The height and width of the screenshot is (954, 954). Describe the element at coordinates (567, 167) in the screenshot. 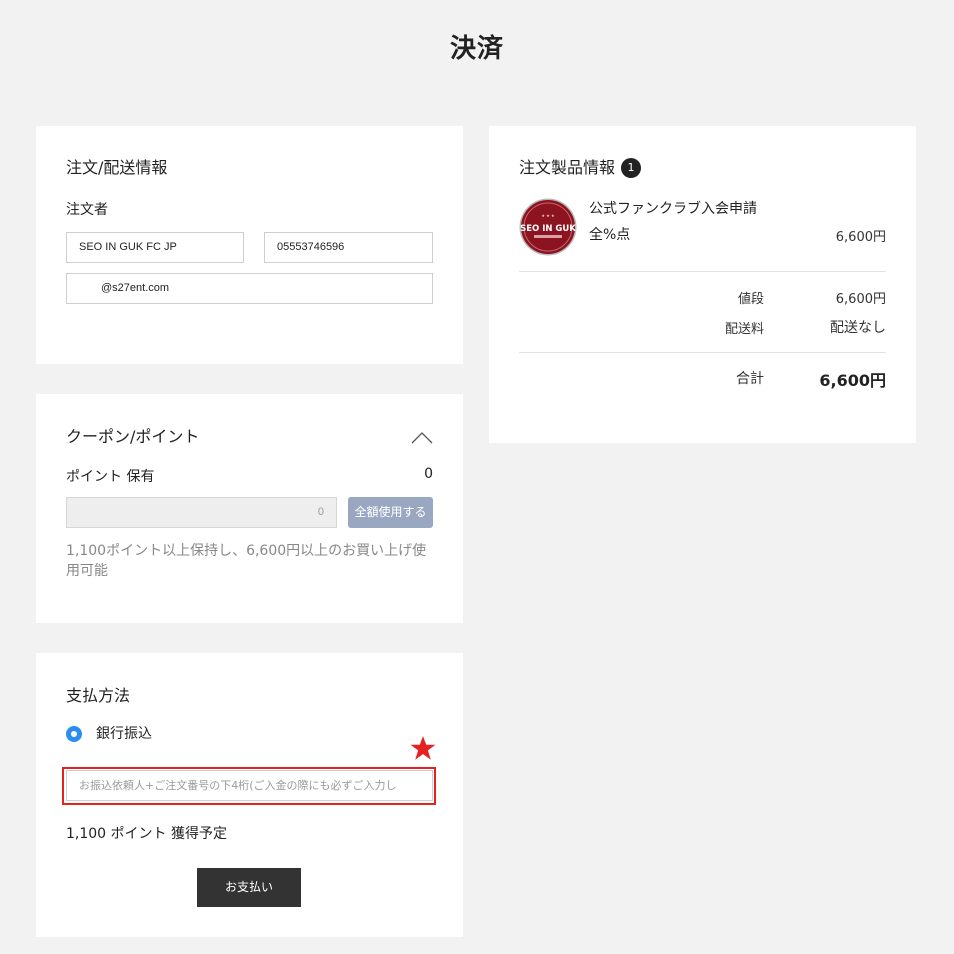

I see `product-info-title-text: 注文製品情報` at that location.